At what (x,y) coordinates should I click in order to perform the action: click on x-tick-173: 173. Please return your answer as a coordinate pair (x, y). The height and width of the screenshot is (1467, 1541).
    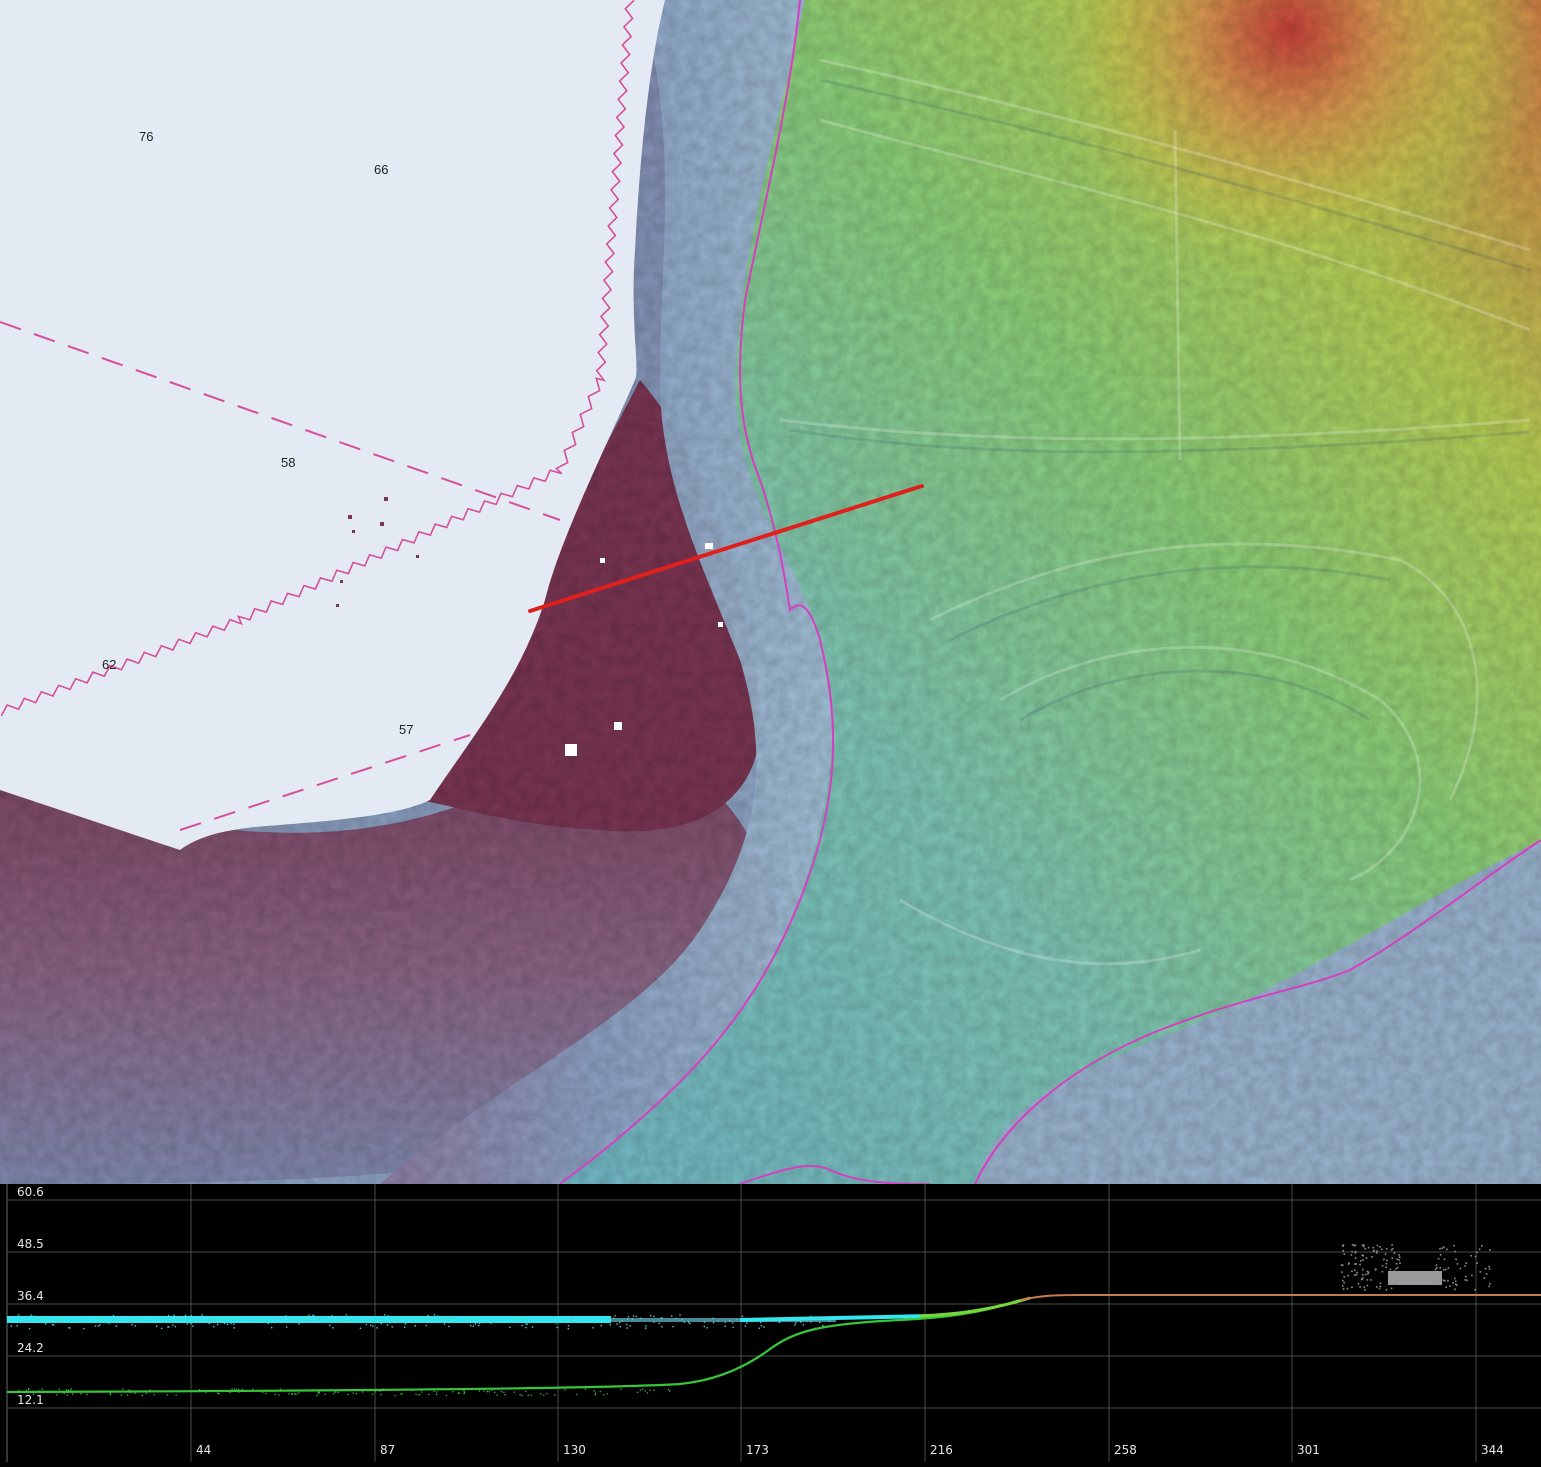
    Looking at the image, I should click on (757, 1450).